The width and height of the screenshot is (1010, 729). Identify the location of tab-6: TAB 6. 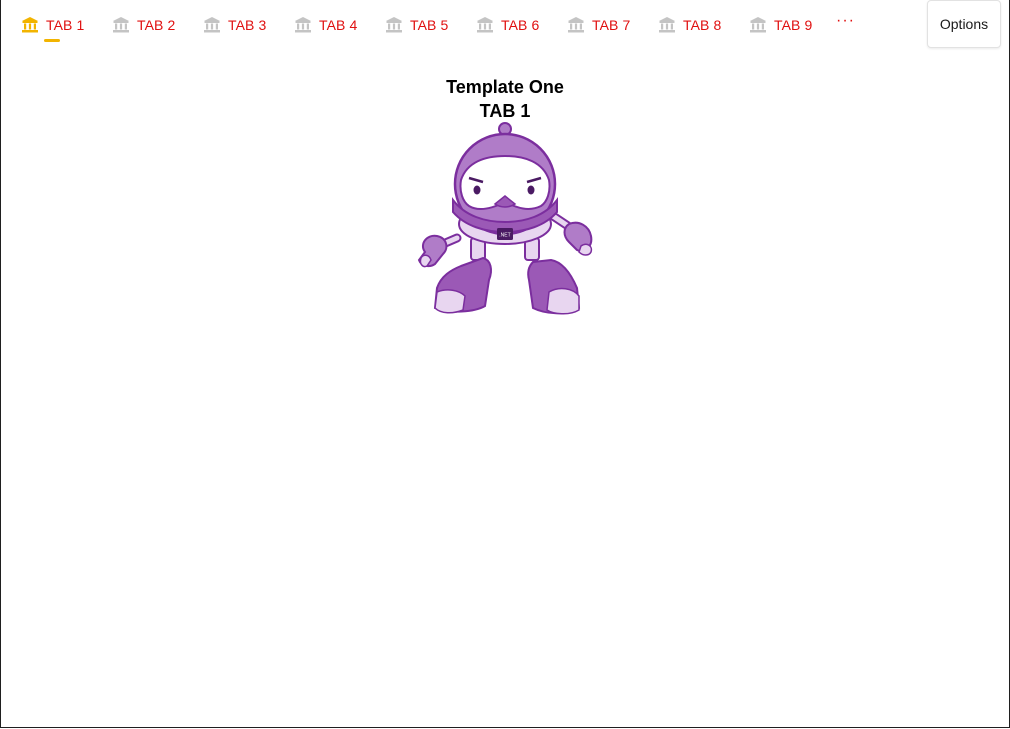
(507, 25).